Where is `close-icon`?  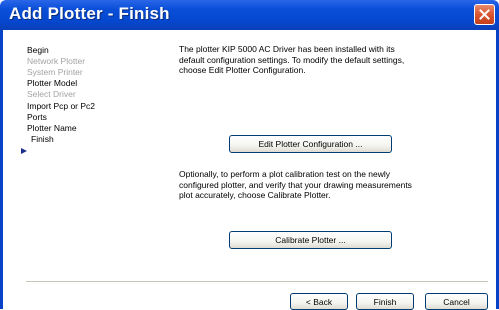 close-icon is located at coordinates (484, 14).